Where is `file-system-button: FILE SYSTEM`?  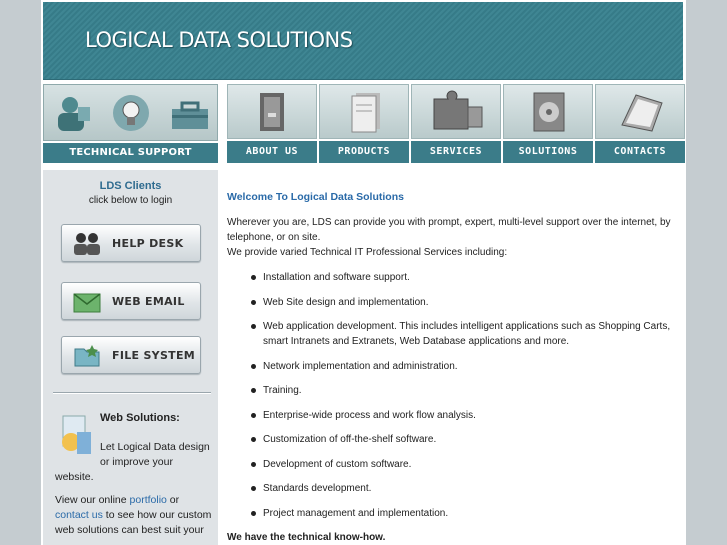
file-system-button: FILE SYSTEM is located at coordinates (131, 355).